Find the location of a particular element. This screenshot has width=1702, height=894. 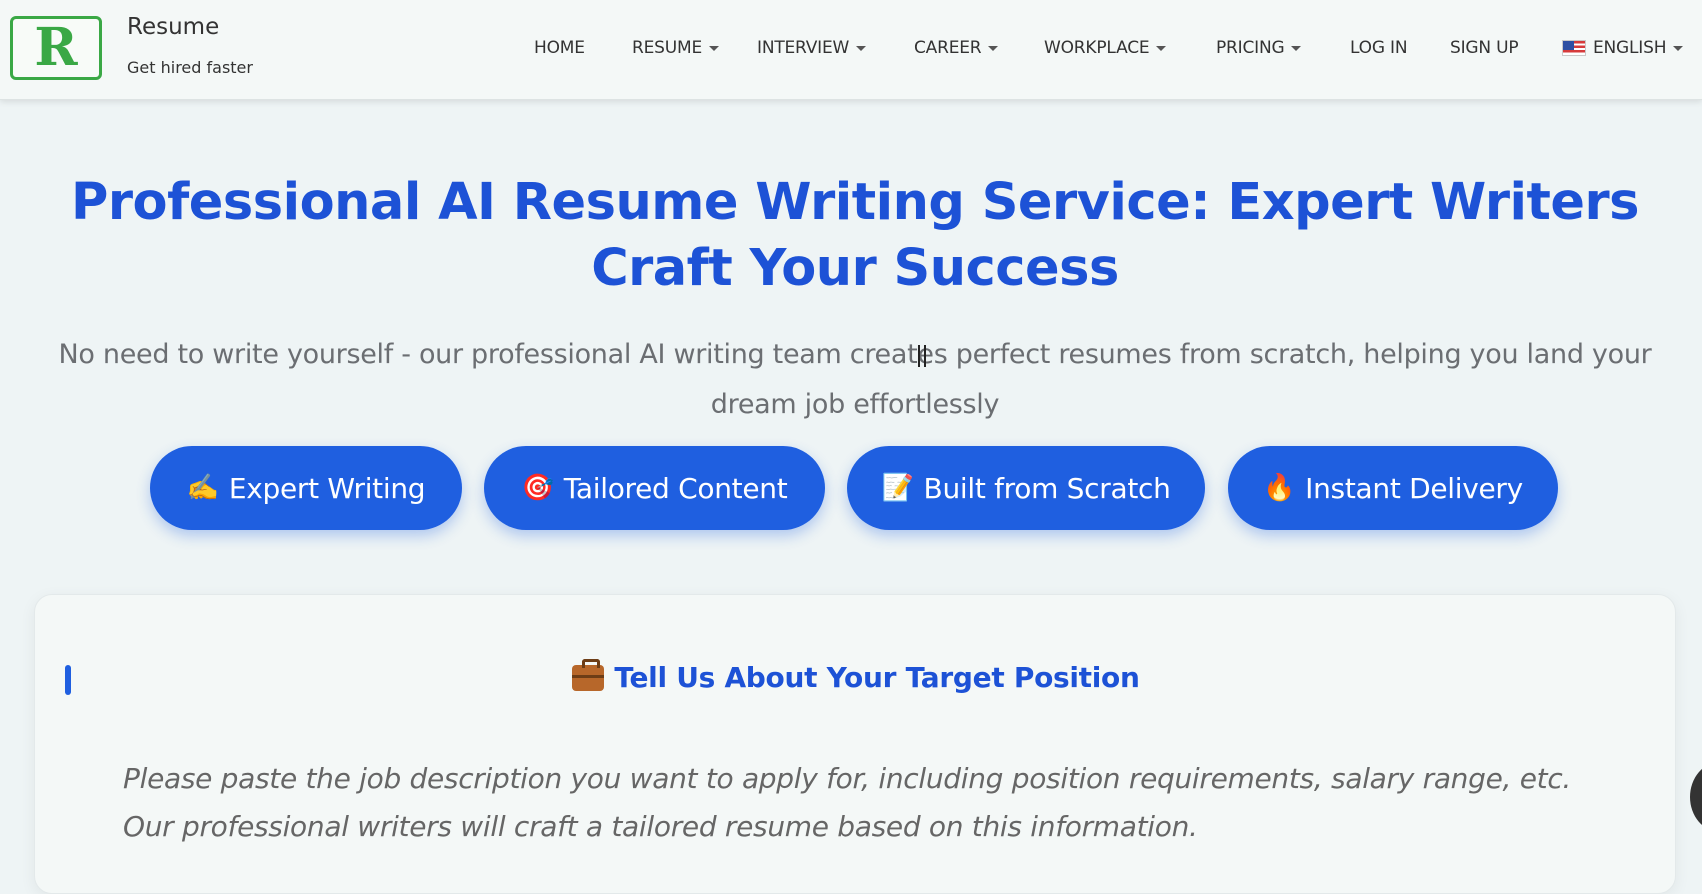

nav-resume: RESUME is located at coordinates (675, 48).